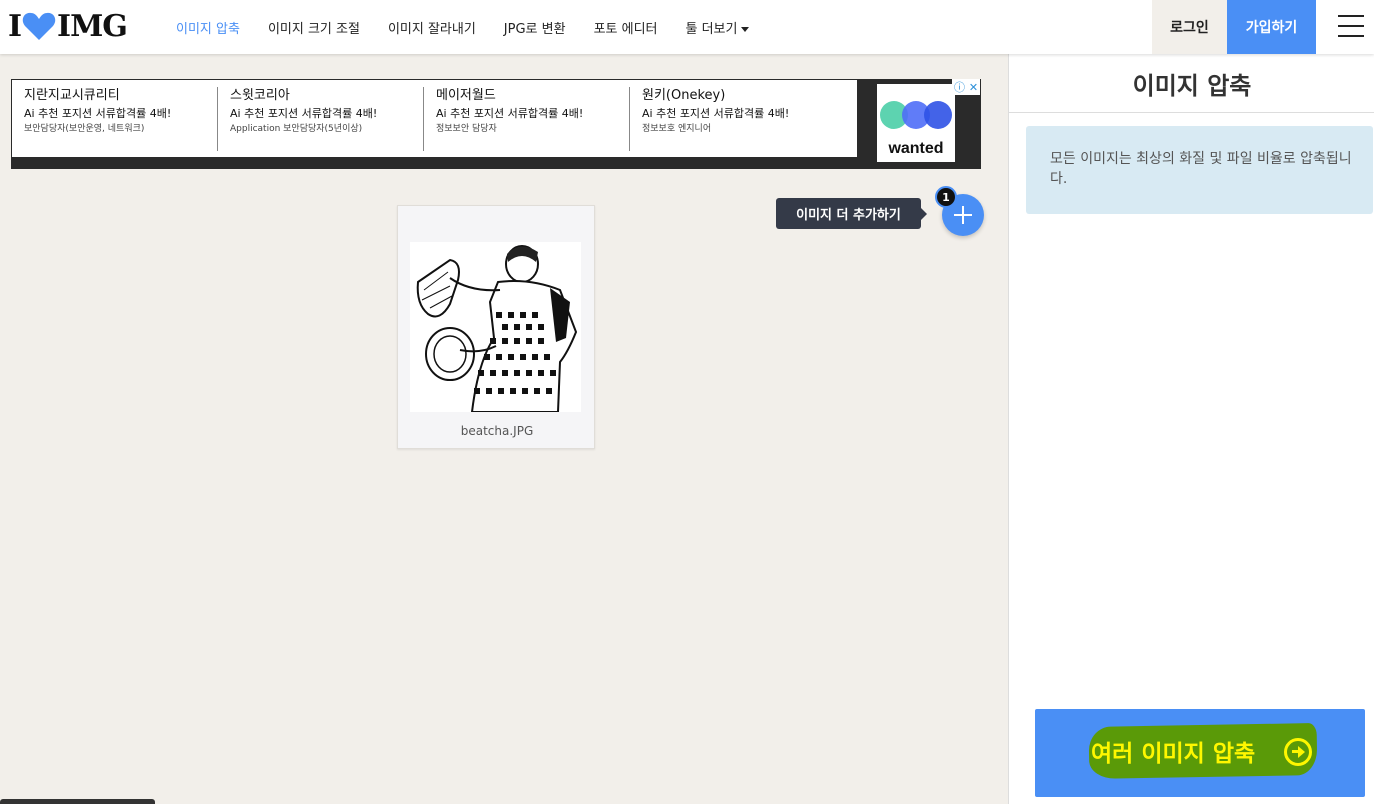 The width and height of the screenshot is (1374, 804). I want to click on wanted-circles-icon, so click(916, 115).